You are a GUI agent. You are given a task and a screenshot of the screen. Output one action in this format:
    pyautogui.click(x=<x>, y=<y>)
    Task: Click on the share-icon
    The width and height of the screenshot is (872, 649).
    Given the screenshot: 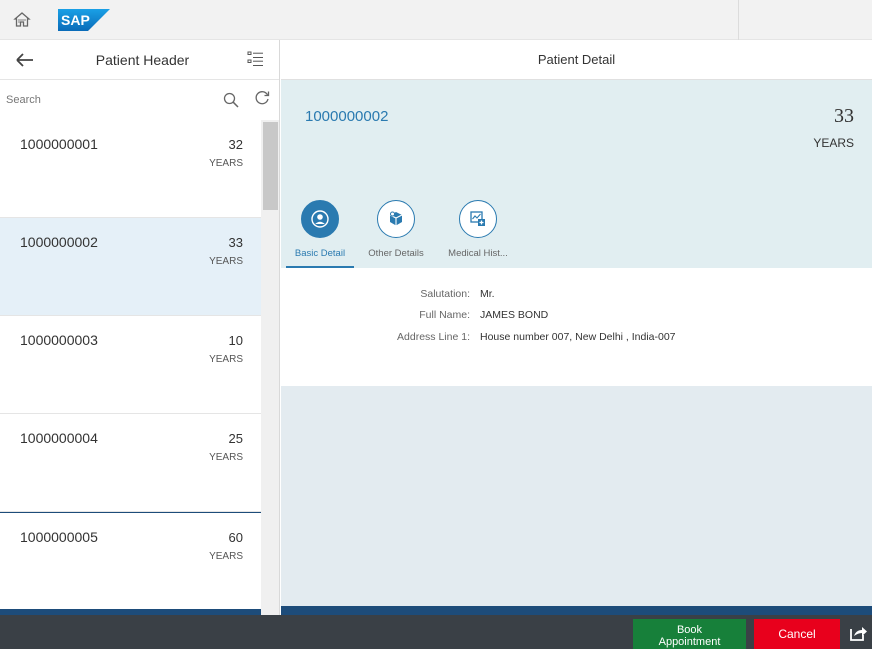 What is the action you would take?
    pyautogui.click(x=858, y=633)
    